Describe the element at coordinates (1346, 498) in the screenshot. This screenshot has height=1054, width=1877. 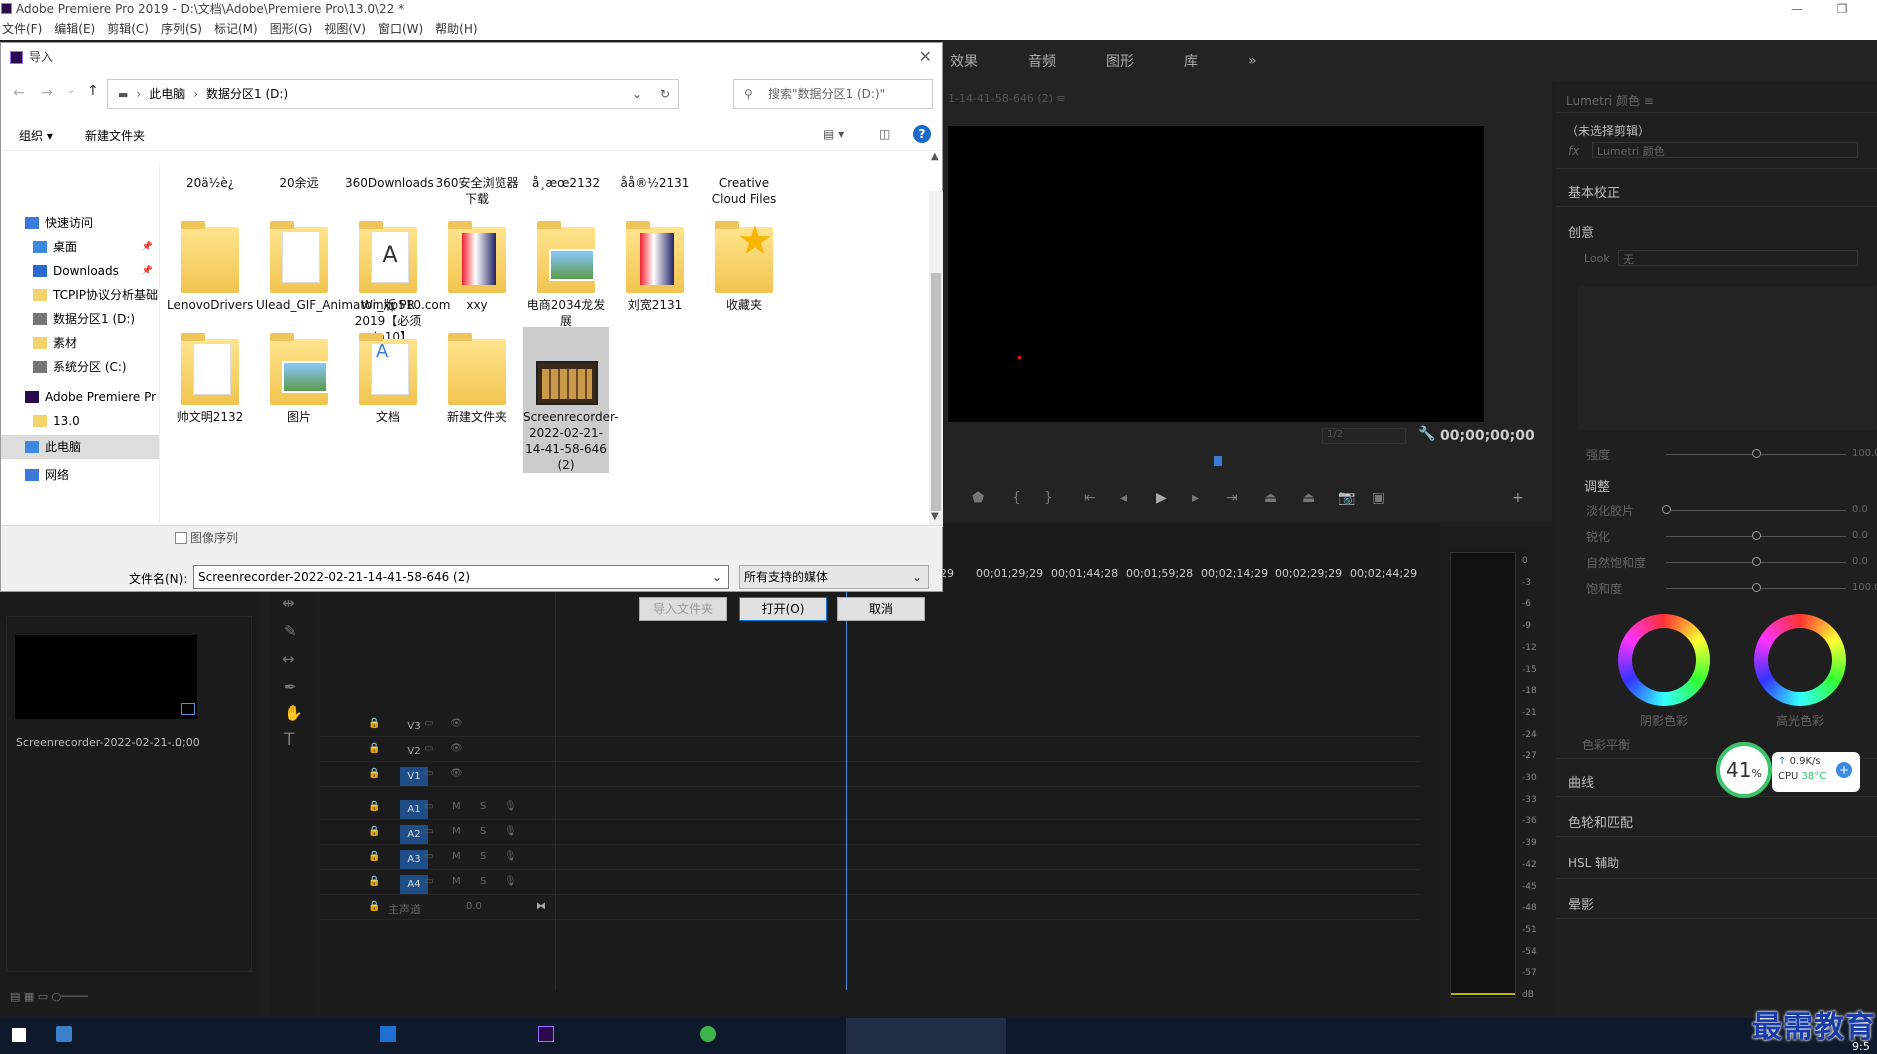
I see `camera-icon: 📷` at that location.